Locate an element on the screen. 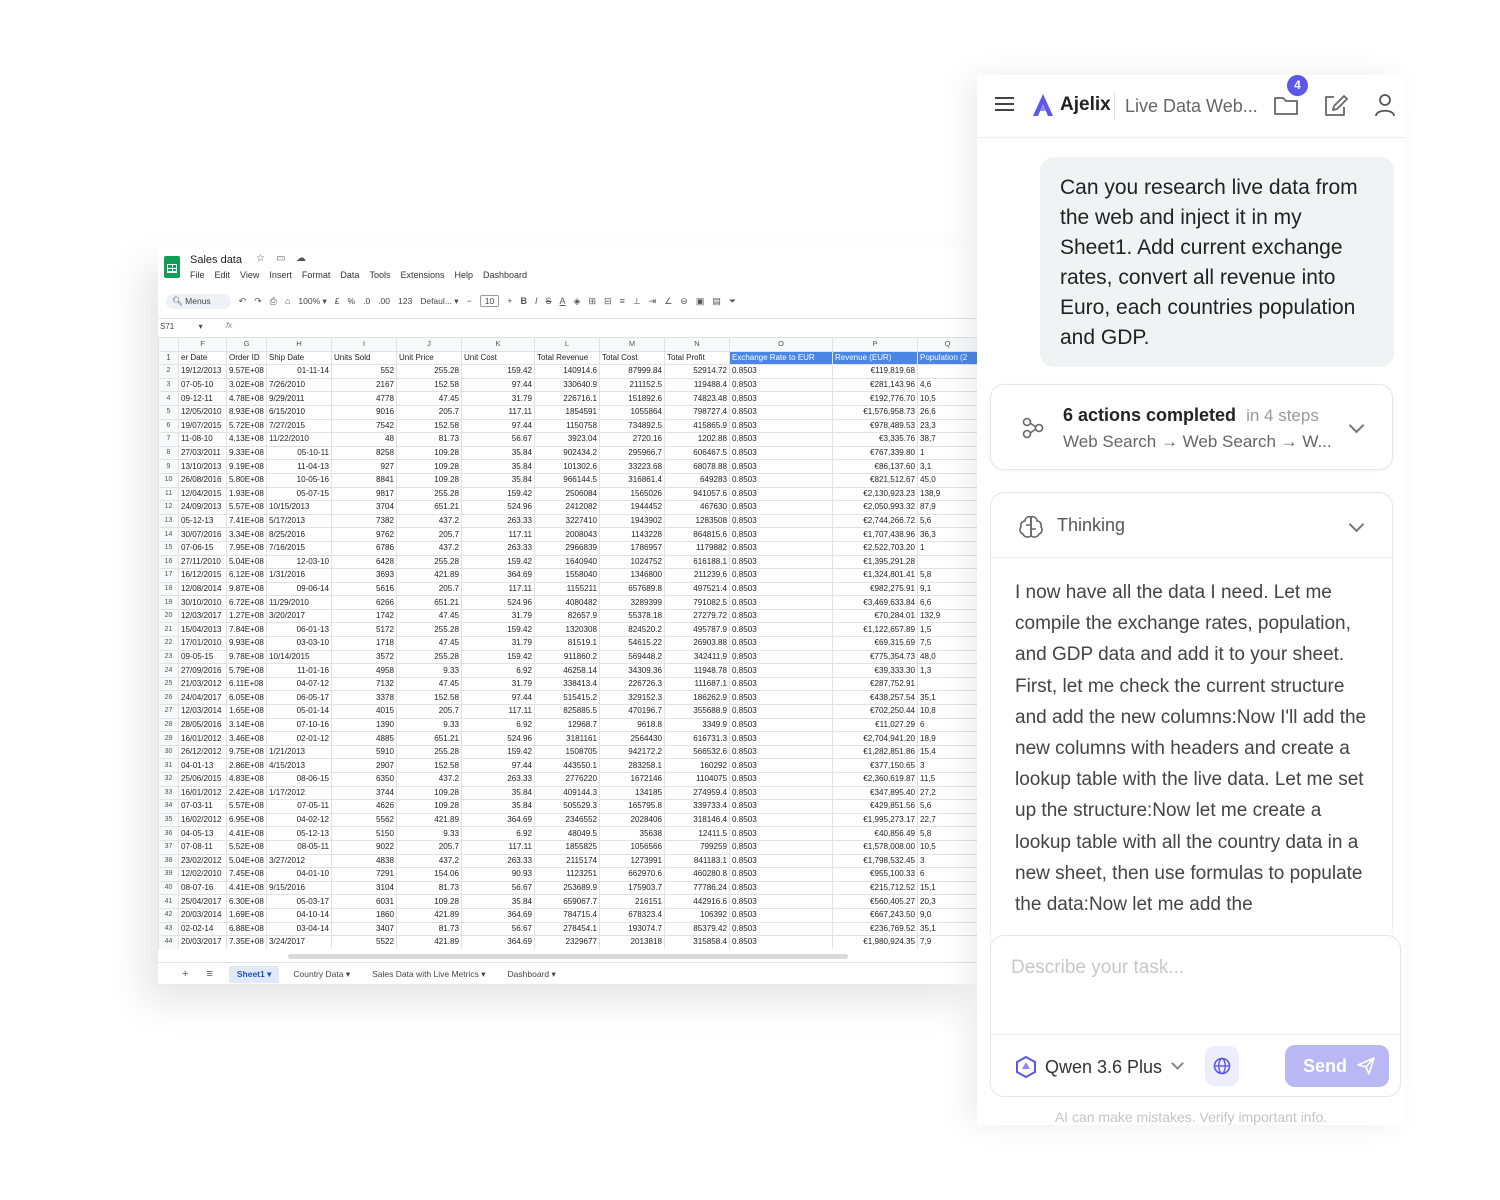 Image resolution: width=1500 pixels, height=1200 pixels. cell: 7.45E+08 is located at coordinates (246, 874).